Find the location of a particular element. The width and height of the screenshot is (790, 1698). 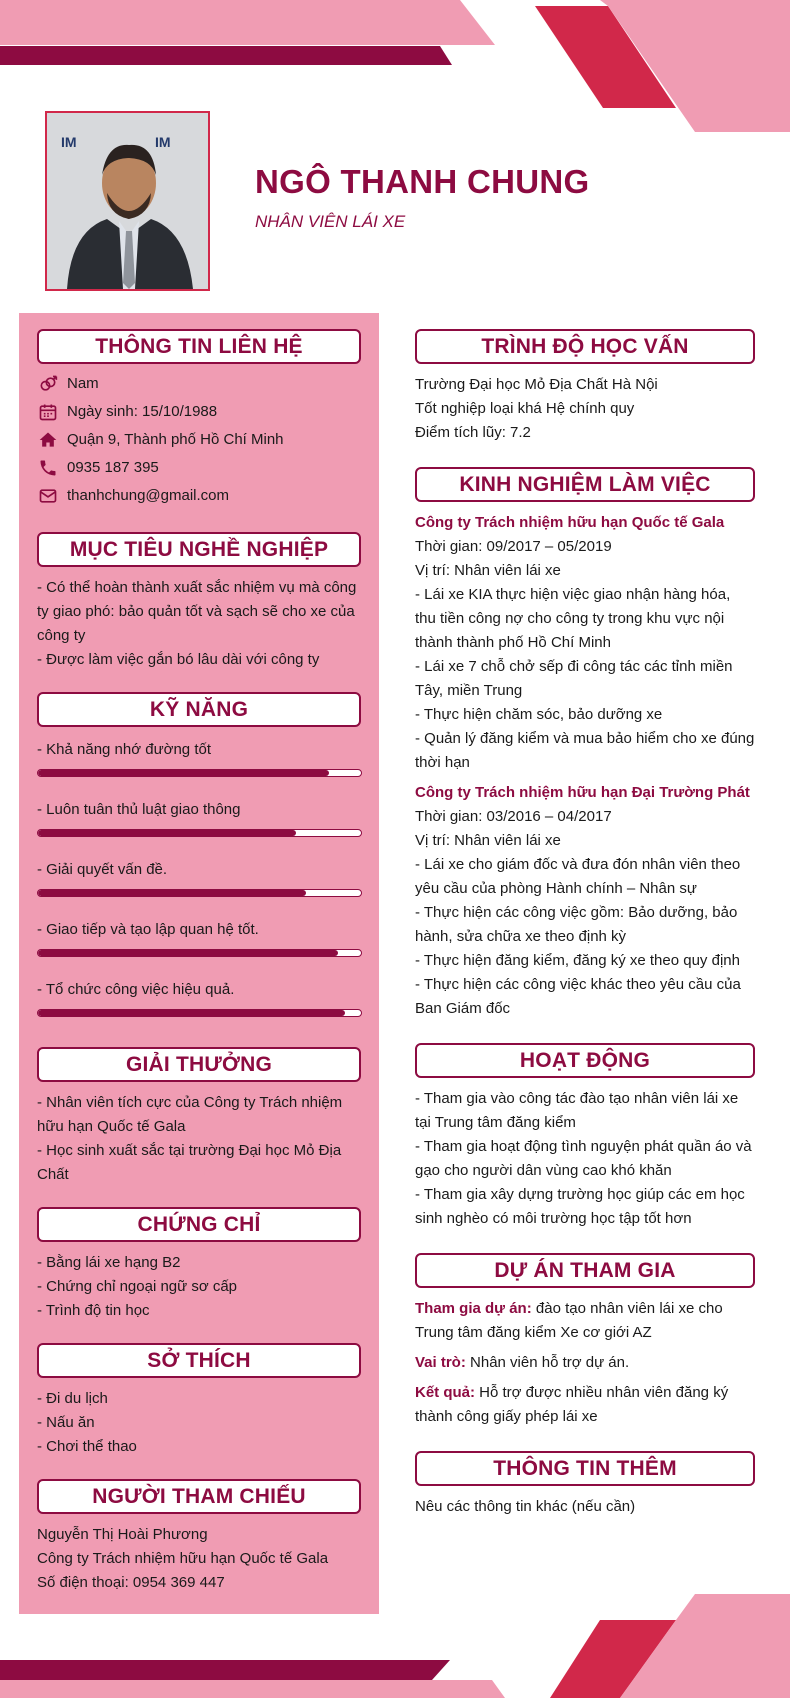

skill-item: - Khả năng nhớ đường tốt is located at coordinates (199, 756).